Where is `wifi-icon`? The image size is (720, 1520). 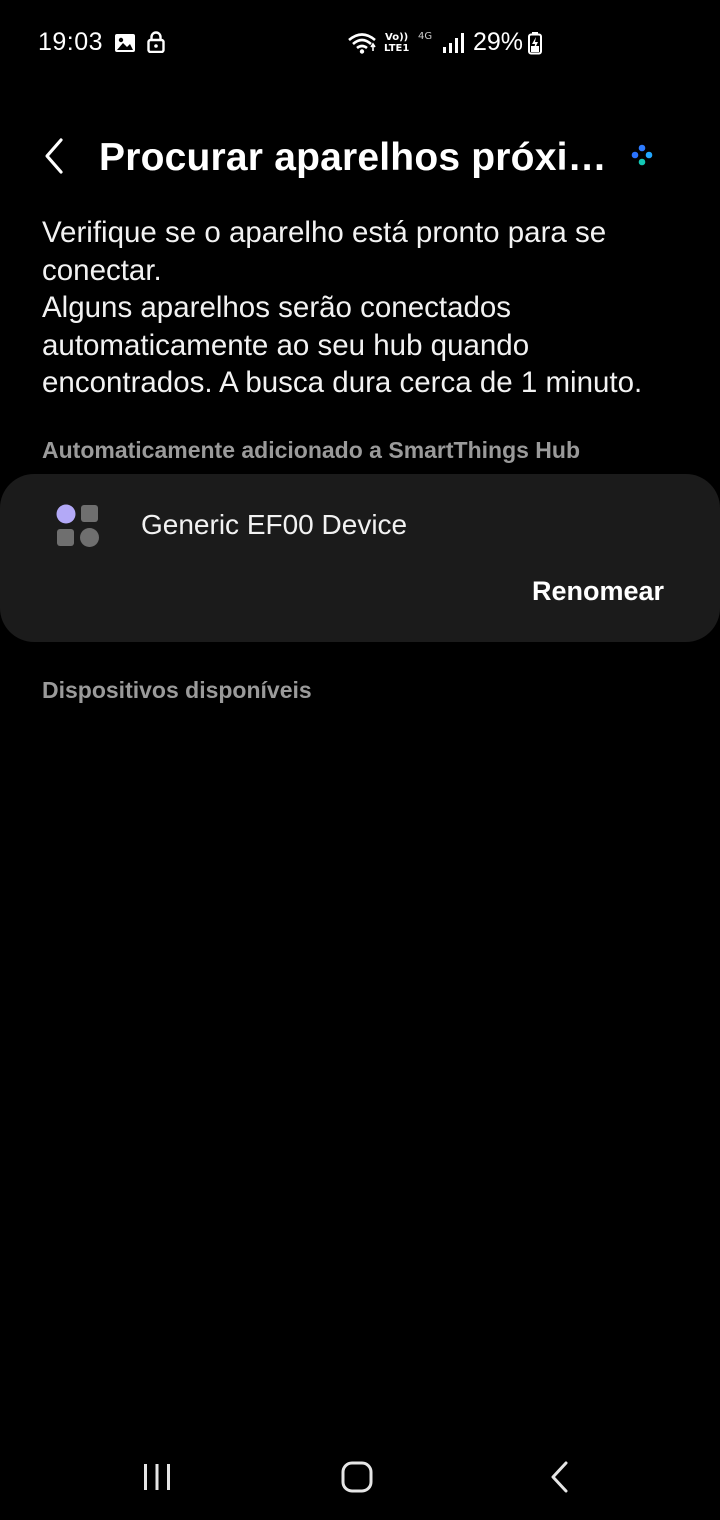
wifi-icon is located at coordinates (362, 43).